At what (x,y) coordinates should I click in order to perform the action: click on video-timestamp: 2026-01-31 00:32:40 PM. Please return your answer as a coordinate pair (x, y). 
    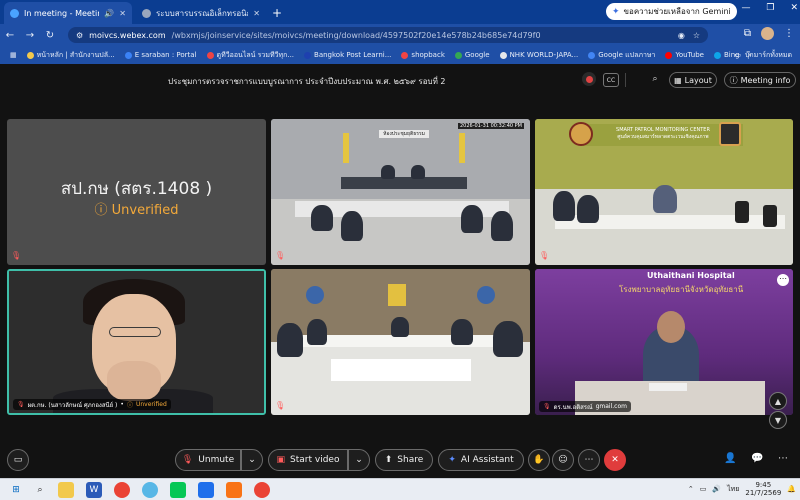
    Looking at the image, I should click on (490, 126).